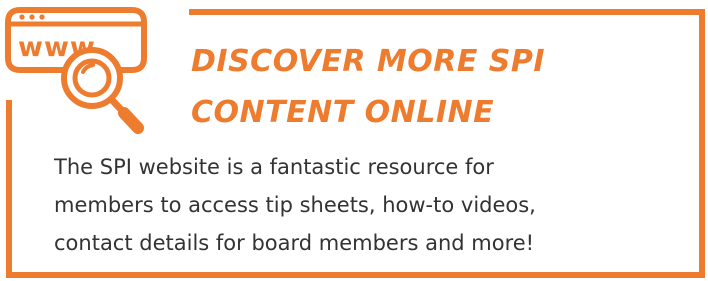 This screenshot has width=708, height=281. I want to click on title-line-1: DISCOVER MORE SPI, so click(368, 61).